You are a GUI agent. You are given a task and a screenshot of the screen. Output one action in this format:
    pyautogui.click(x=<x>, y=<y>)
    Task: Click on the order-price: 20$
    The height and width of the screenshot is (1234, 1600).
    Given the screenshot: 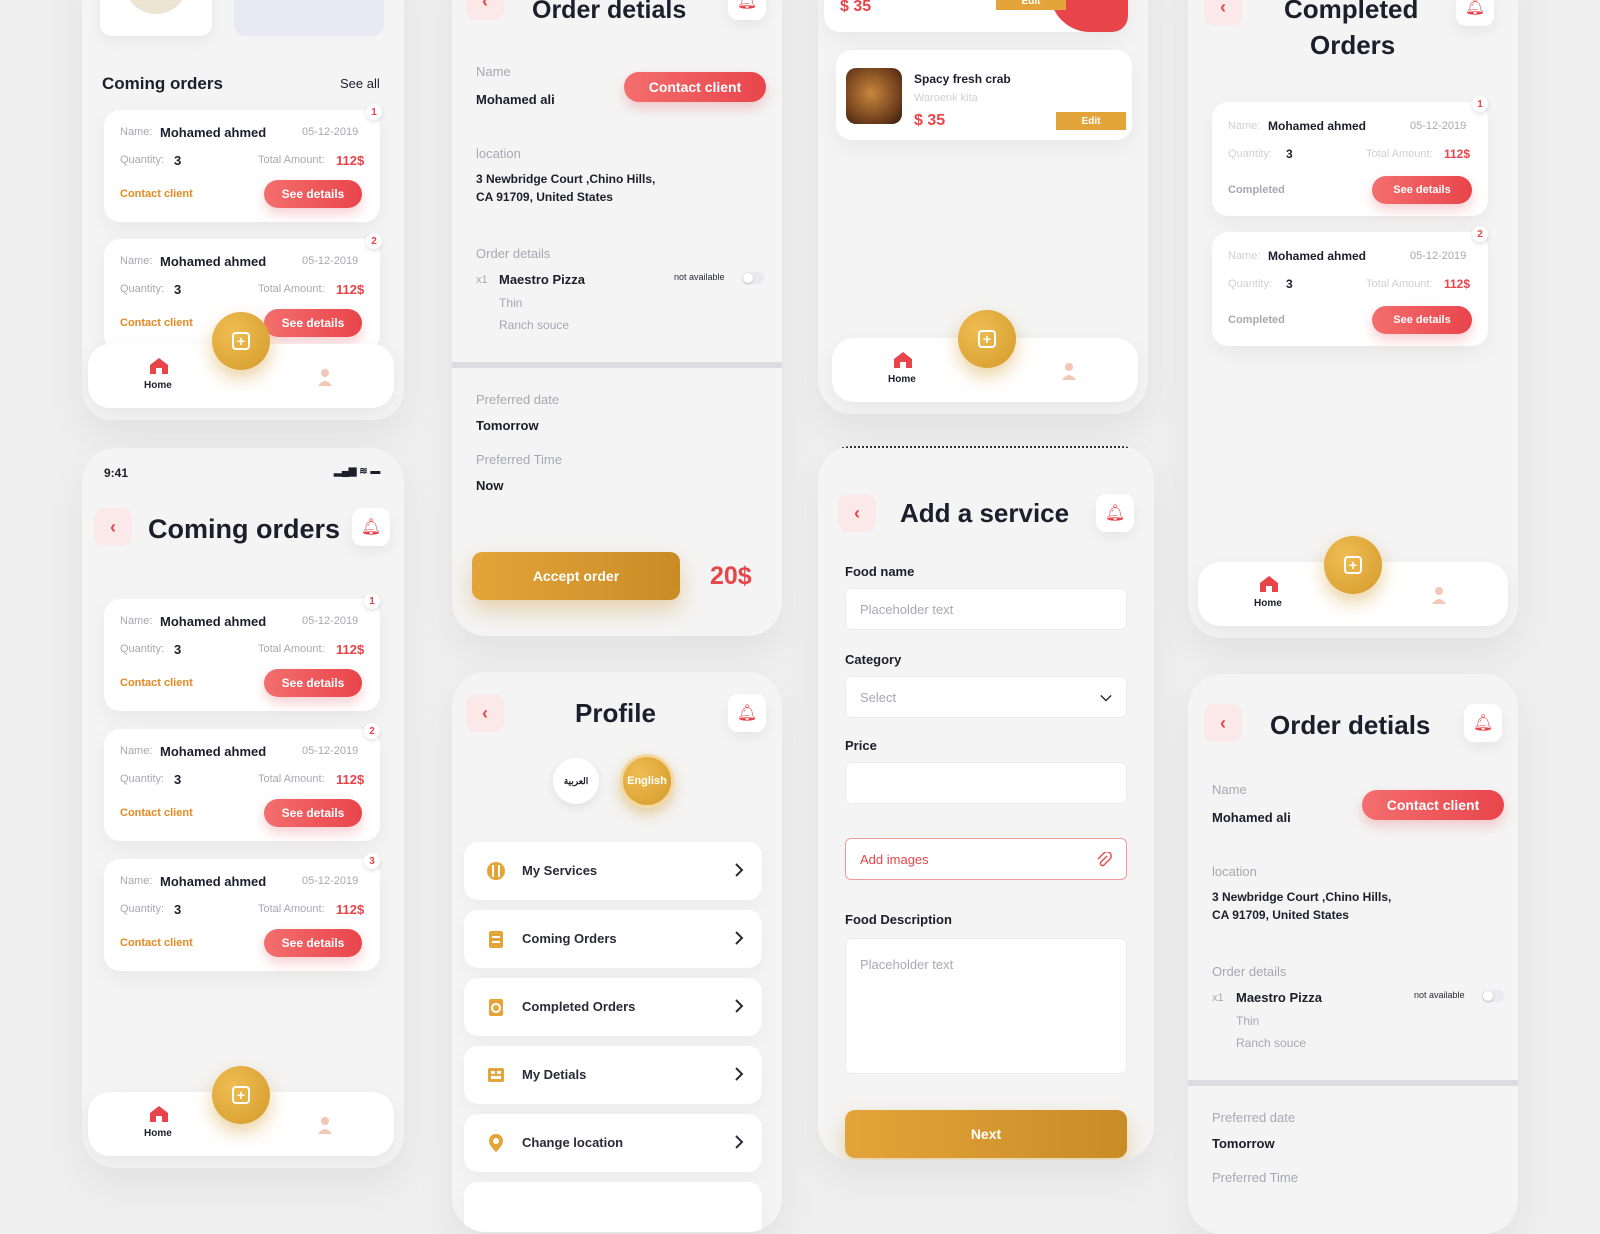 What is the action you would take?
    pyautogui.click(x=731, y=576)
    